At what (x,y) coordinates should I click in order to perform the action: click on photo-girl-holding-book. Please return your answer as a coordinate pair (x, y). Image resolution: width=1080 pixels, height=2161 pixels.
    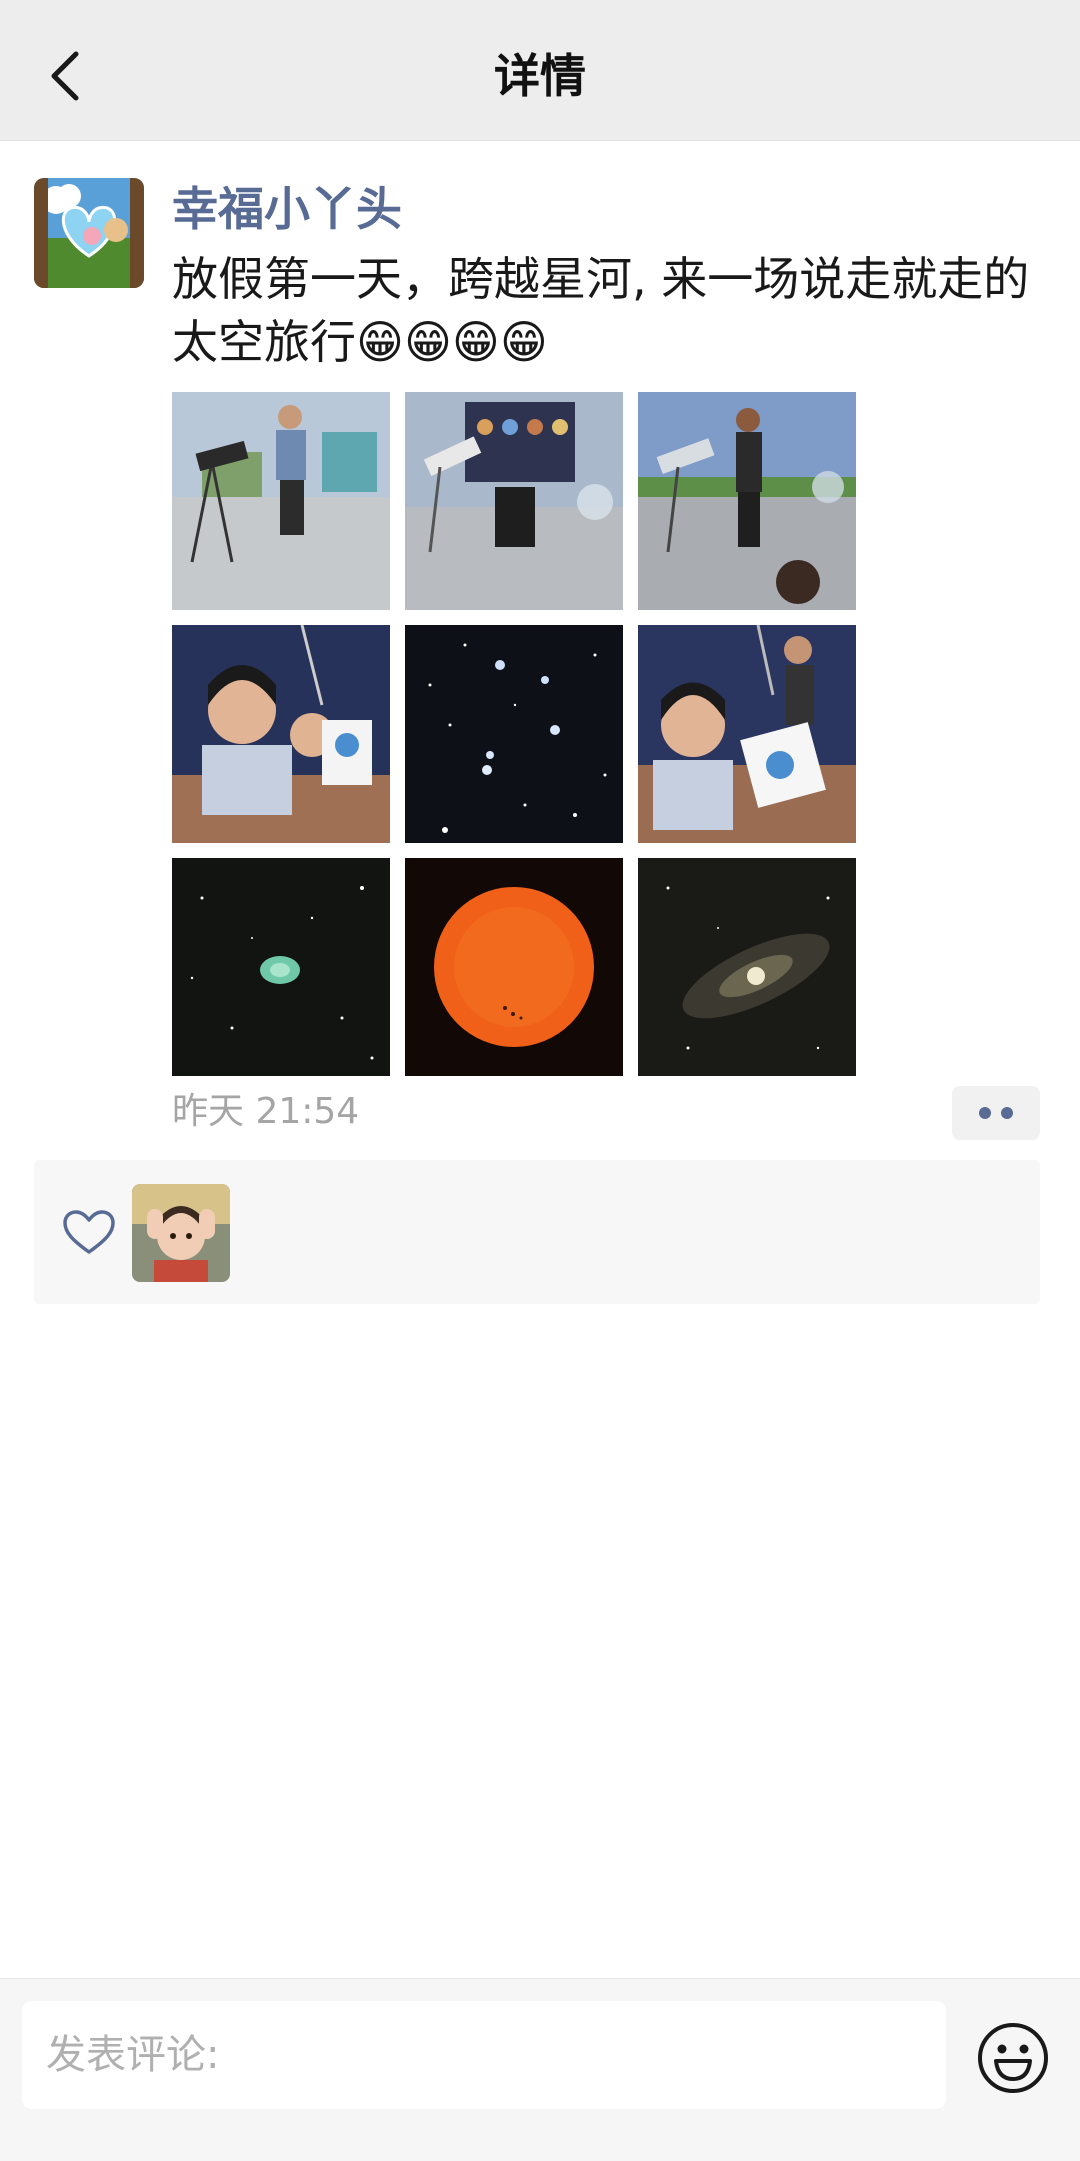
    Looking at the image, I should click on (281, 734).